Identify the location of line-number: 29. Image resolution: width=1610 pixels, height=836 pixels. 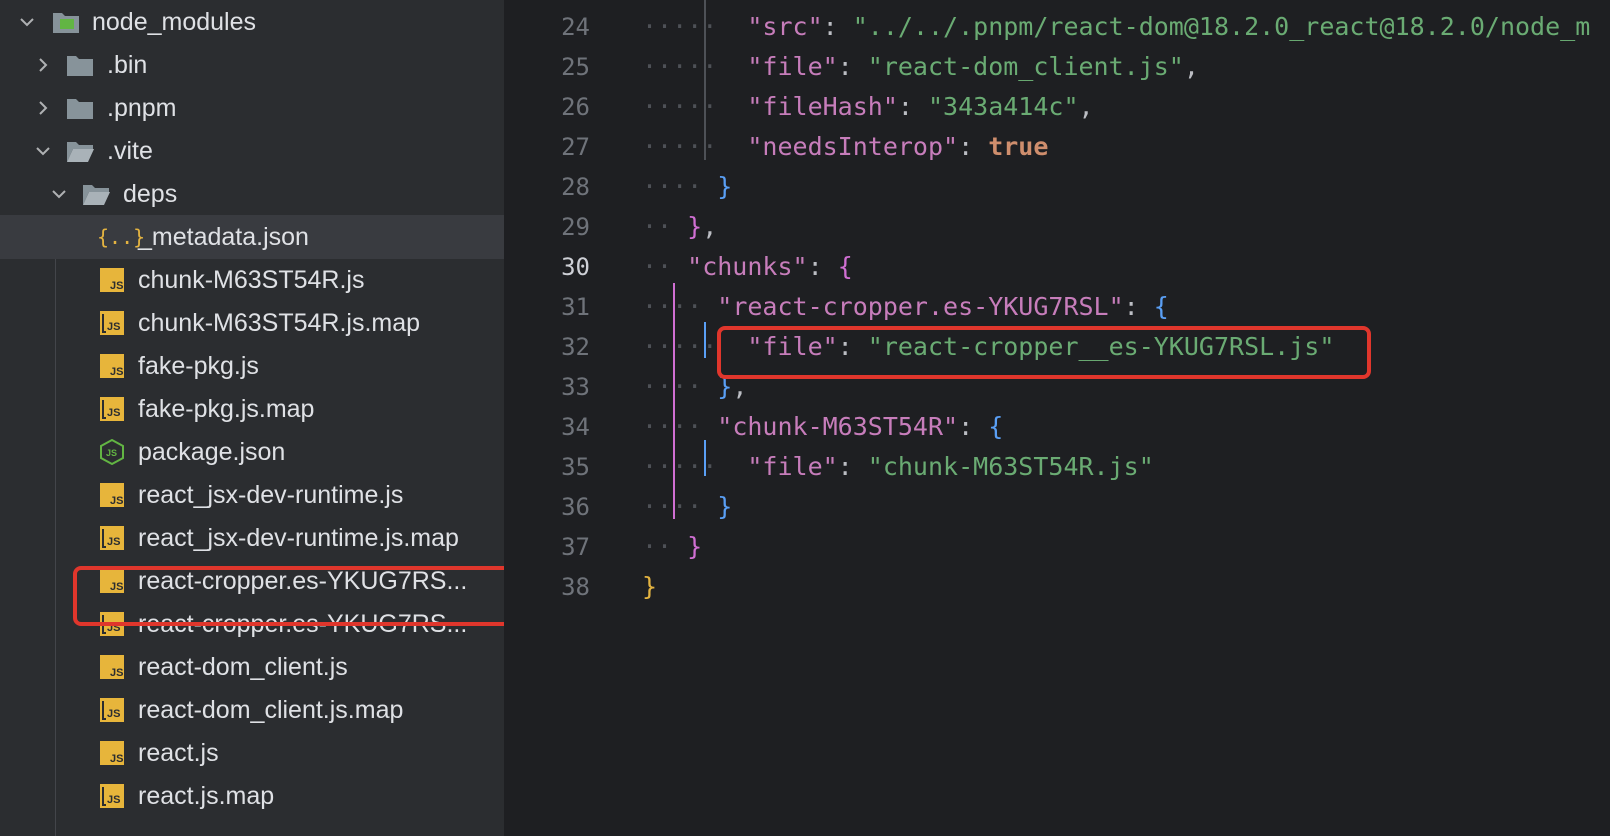
(575, 227).